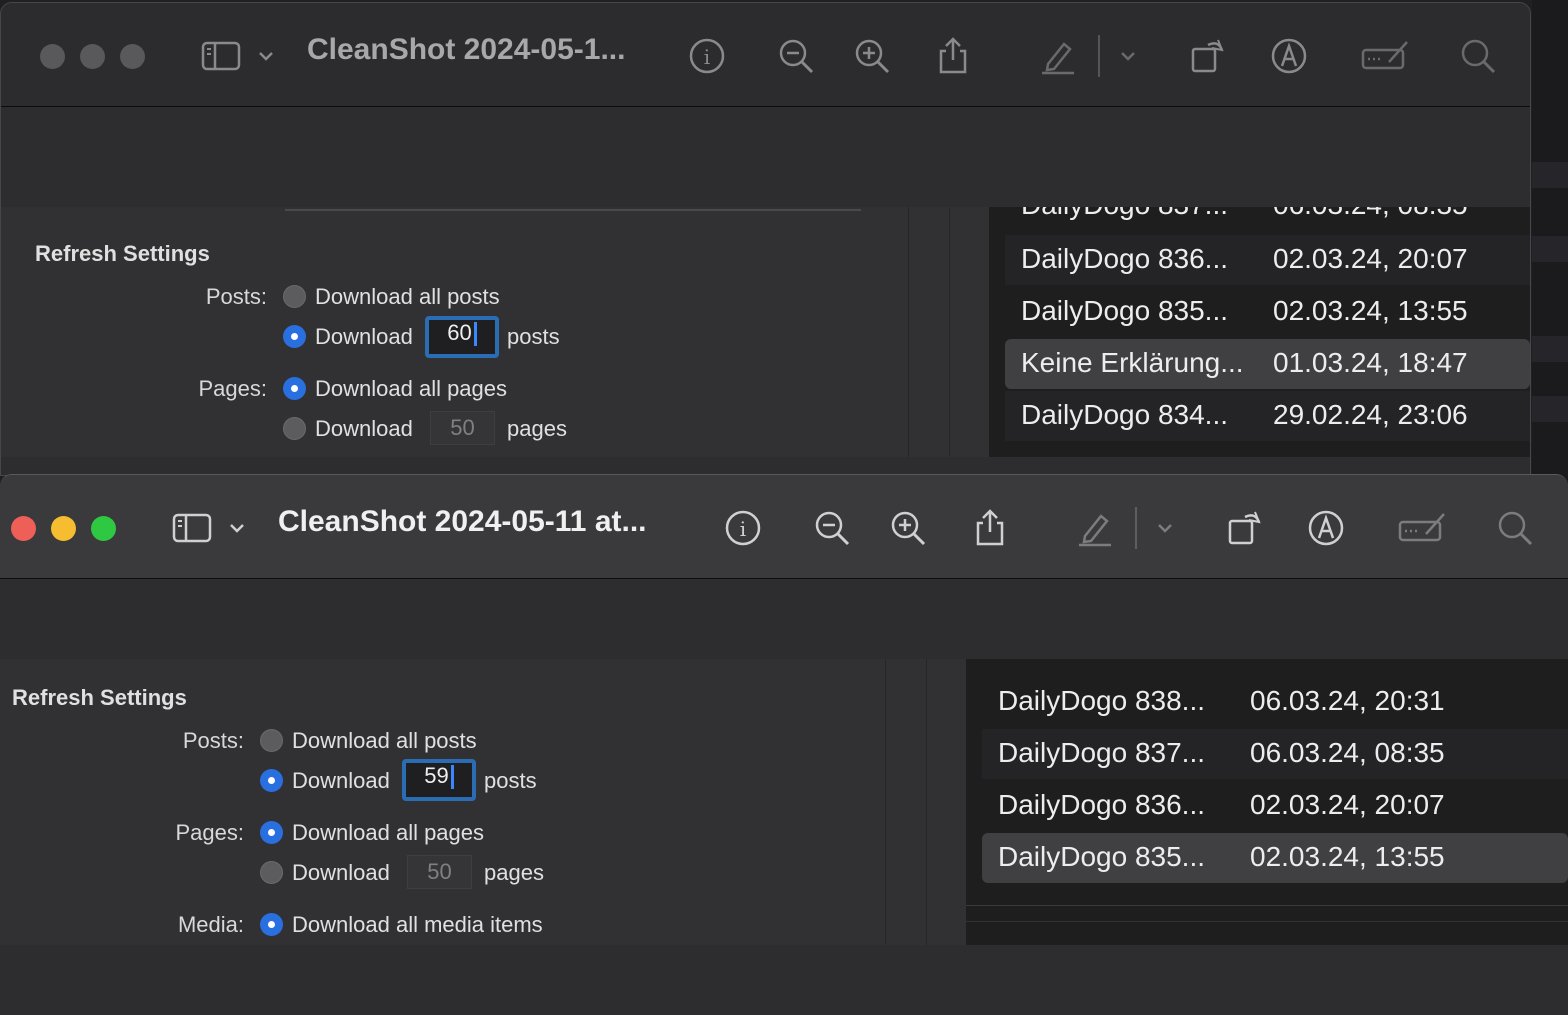 The width and height of the screenshot is (1568, 1015). What do you see at coordinates (417, 925) in the screenshot?
I see `option-all-media: Download all media items` at bounding box center [417, 925].